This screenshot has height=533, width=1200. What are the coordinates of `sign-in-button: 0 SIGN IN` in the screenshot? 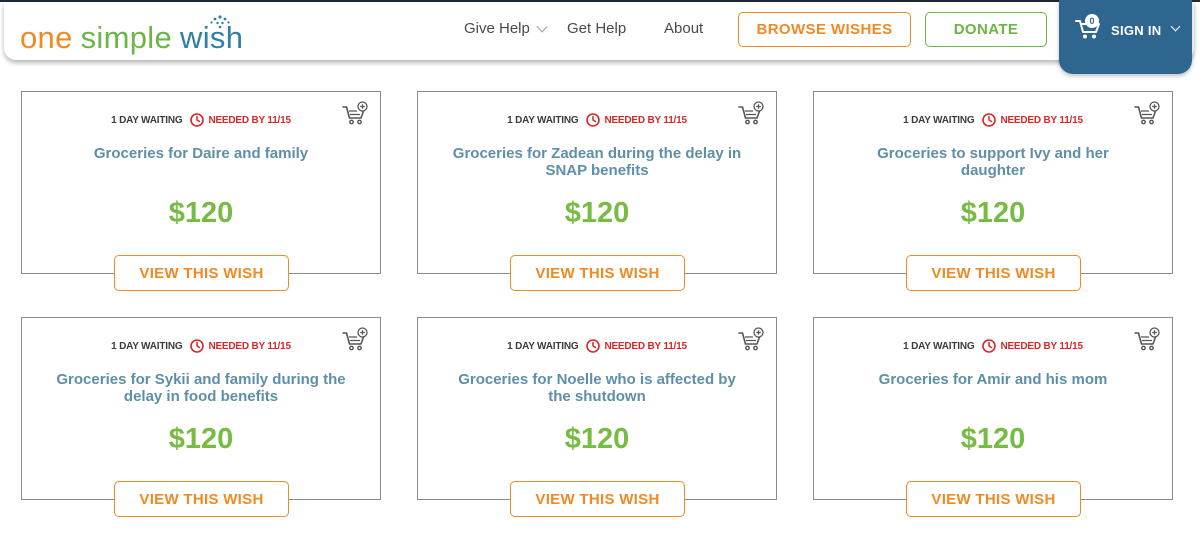 It's located at (1125, 37).